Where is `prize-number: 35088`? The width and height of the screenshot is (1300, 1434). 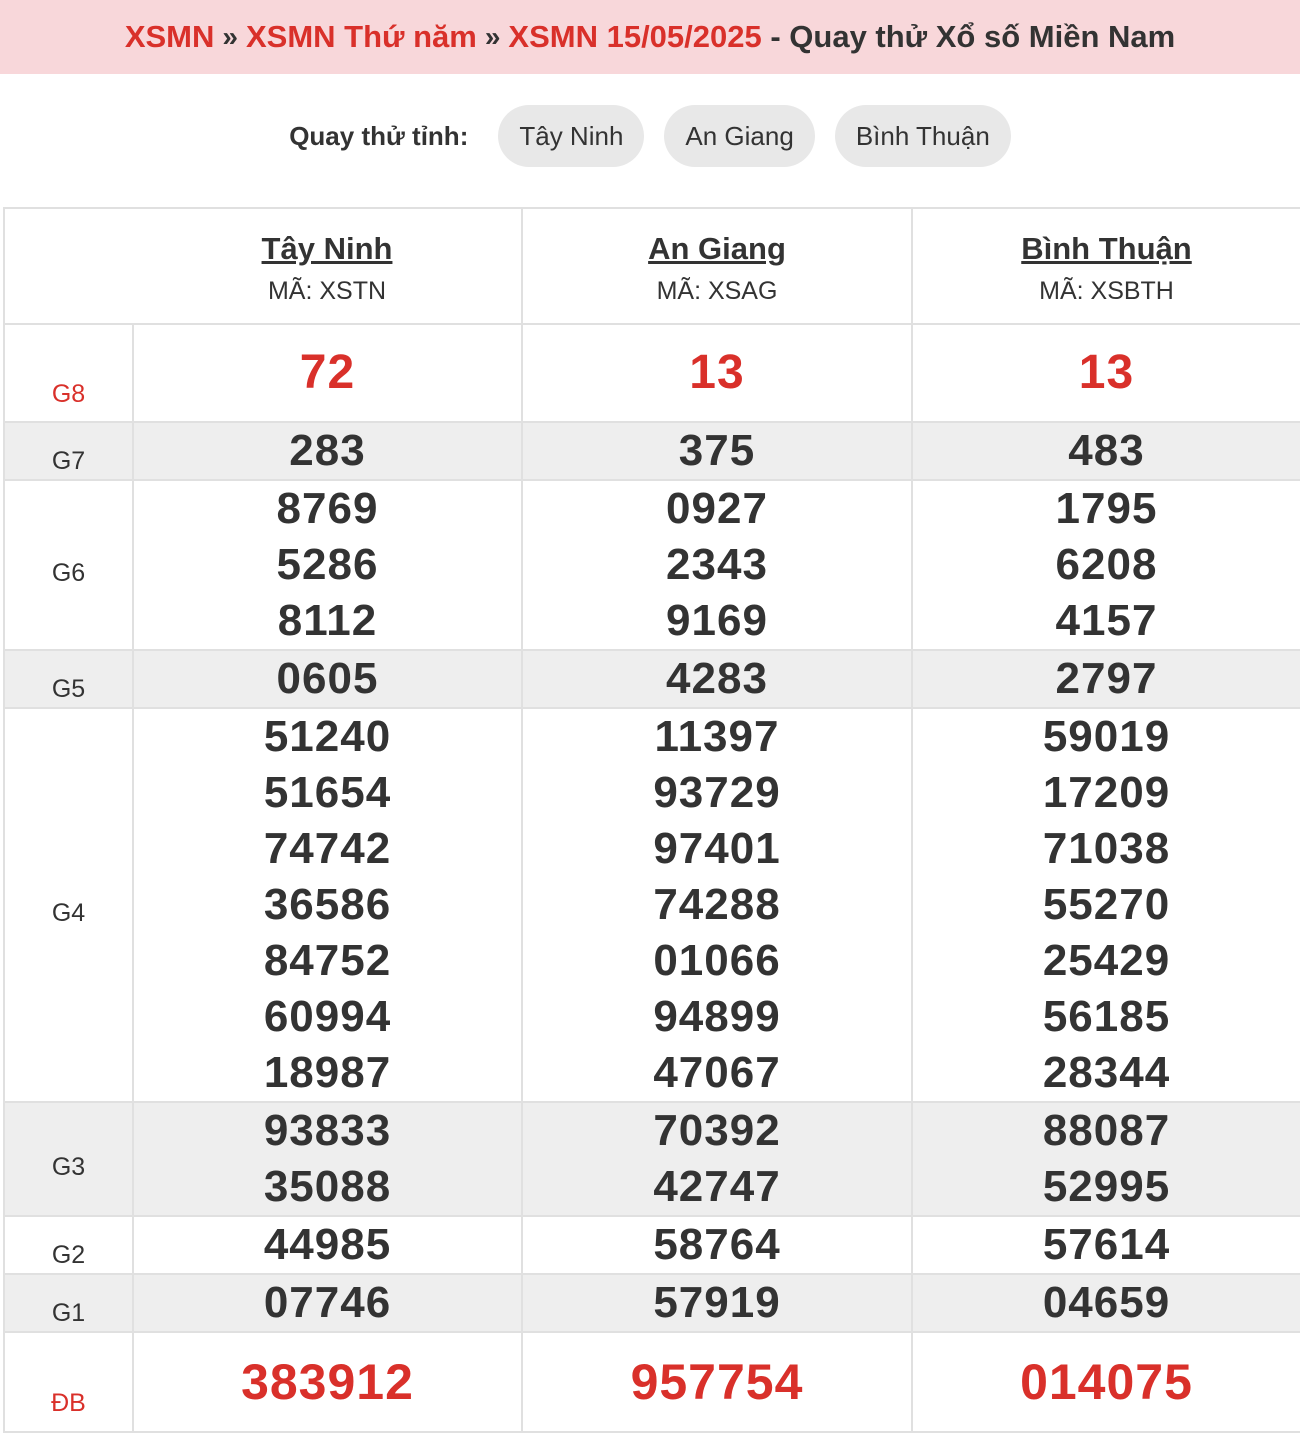
prize-number: 35088 is located at coordinates (327, 1186).